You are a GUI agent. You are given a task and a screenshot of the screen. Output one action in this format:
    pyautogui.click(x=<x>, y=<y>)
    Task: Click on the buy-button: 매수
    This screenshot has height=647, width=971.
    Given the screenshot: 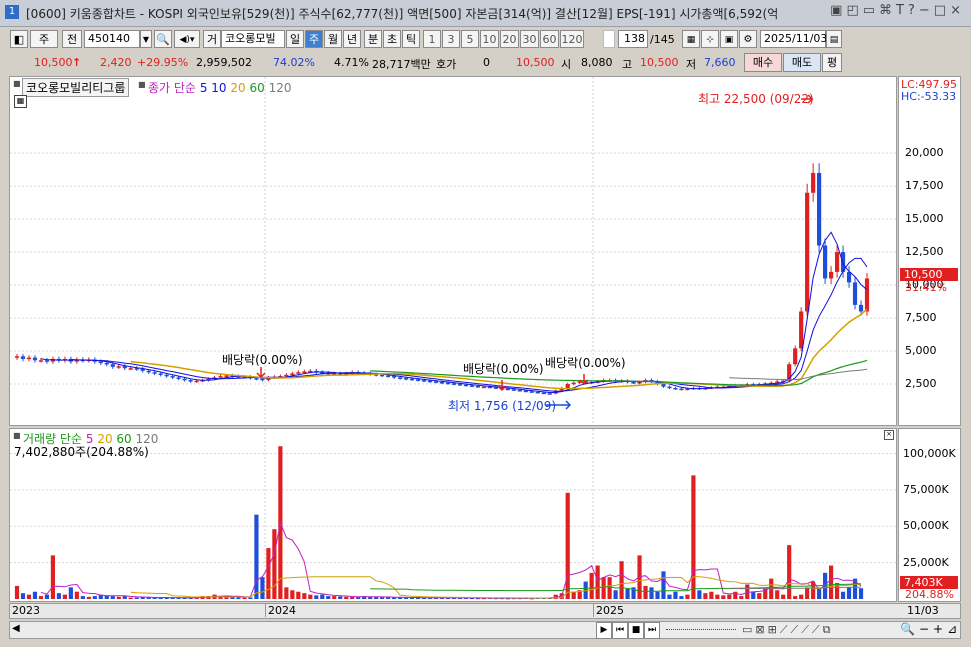 What is the action you would take?
    pyautogui.click(x=763, y=62)
    